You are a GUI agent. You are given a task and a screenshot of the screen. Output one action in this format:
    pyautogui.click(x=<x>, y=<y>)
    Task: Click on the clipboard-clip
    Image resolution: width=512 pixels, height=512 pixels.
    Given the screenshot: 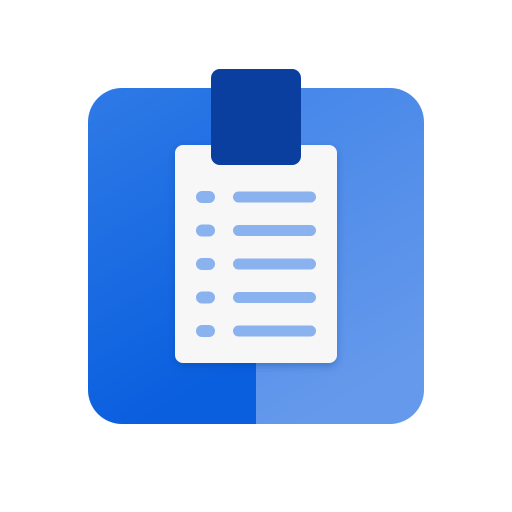 What is the action you would take?
    pyautogui.click(x=256, y=117)
    